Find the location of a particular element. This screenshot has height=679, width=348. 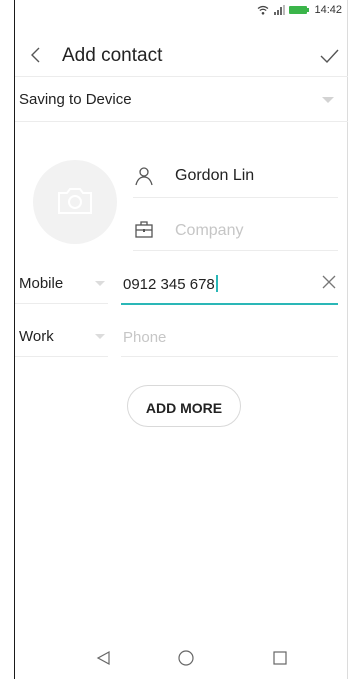

navigation-bar is located at coordinates (181, 657).